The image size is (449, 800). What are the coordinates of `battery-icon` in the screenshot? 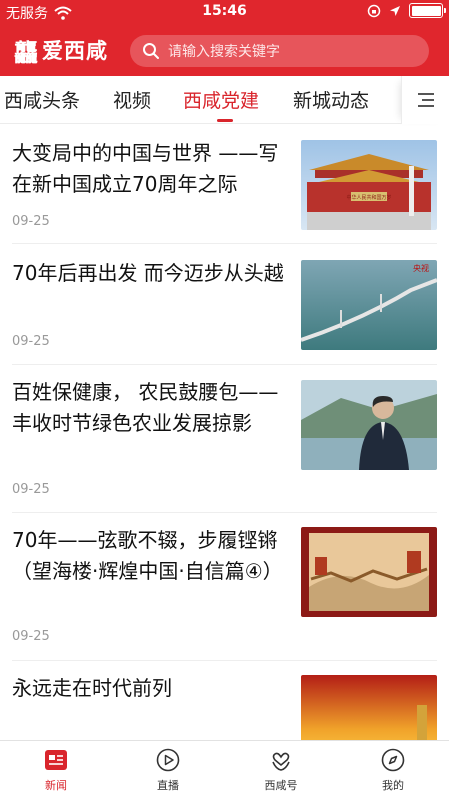 It's located at (427, 10).